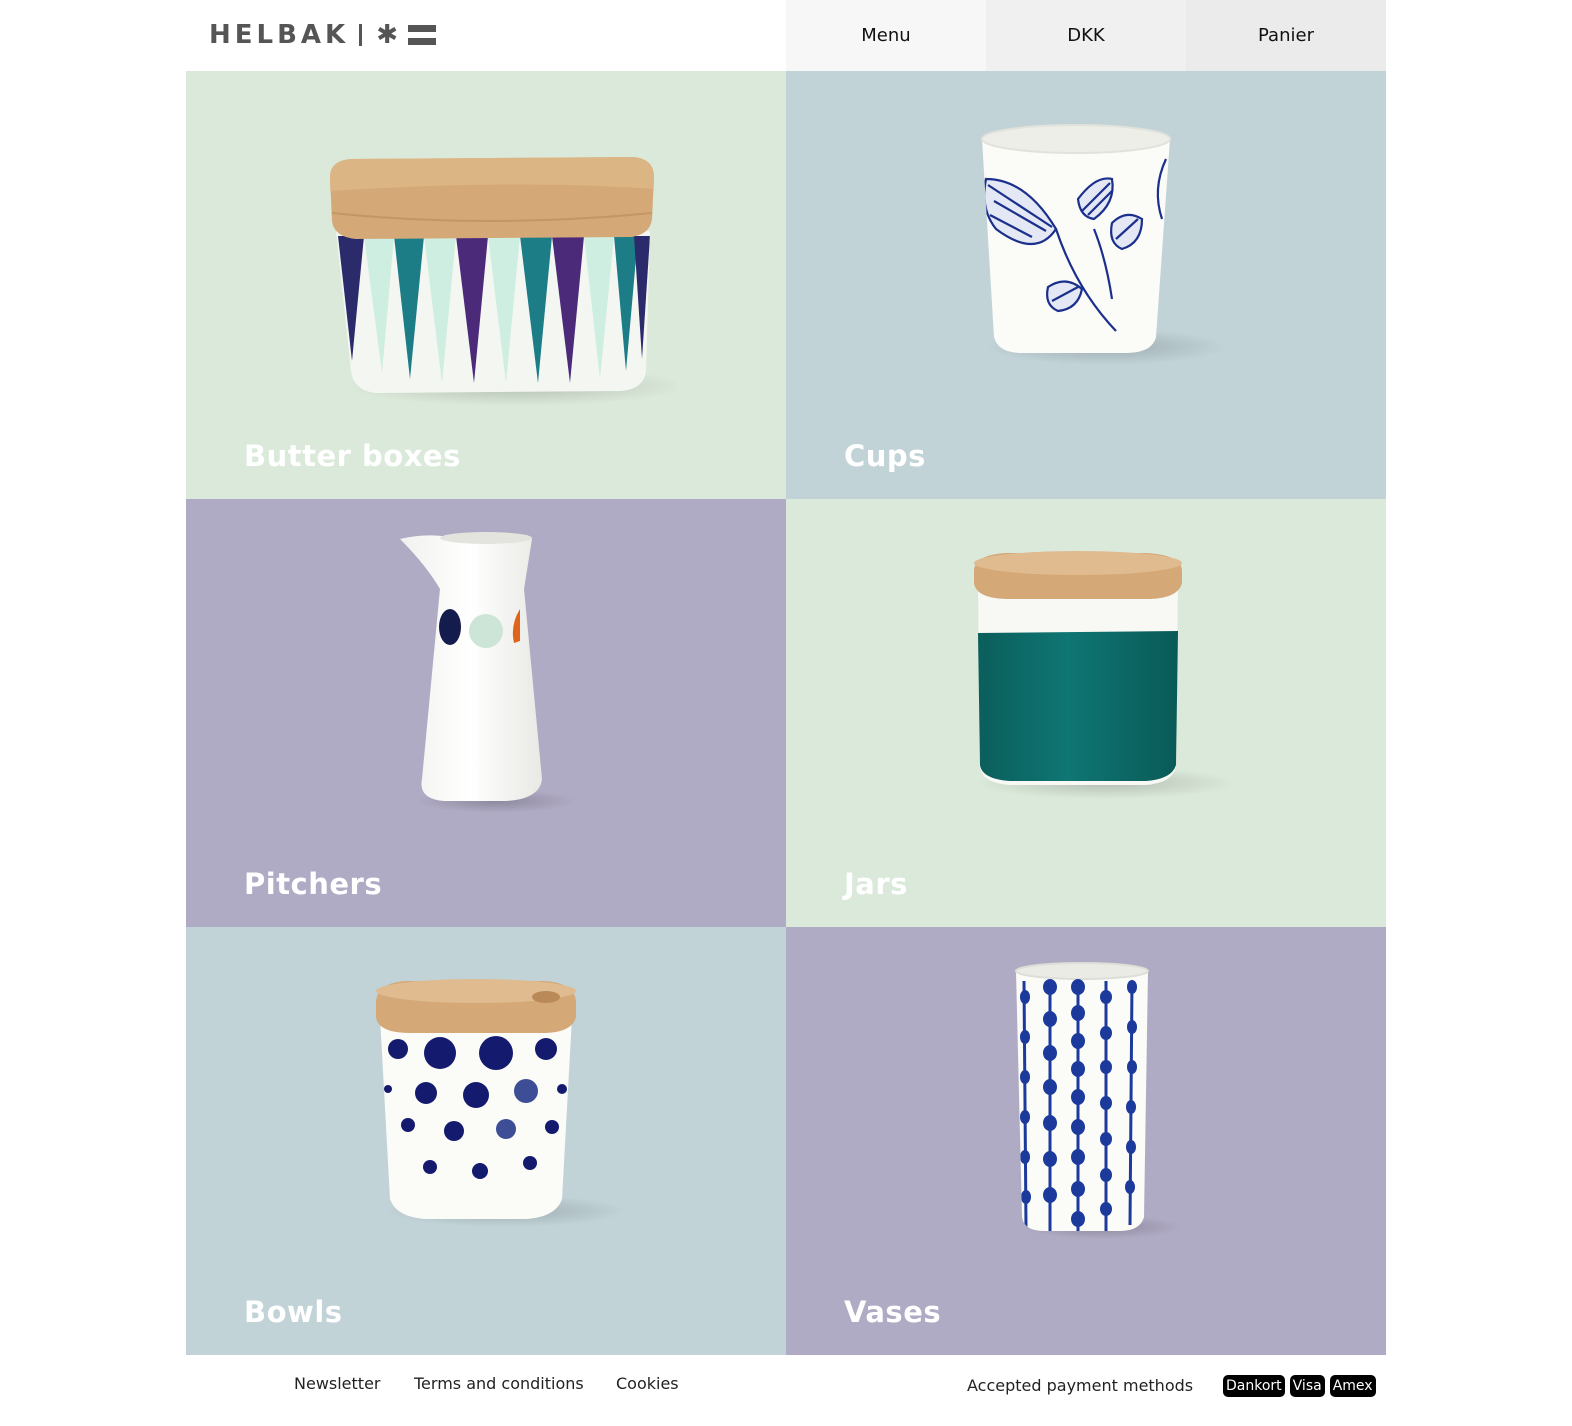 The height and width of the screenshot is (1426, 1572). Describe the element at coordinates (387, 35) in the screenshot. I see `logo-star-icon: ✱` at that location.